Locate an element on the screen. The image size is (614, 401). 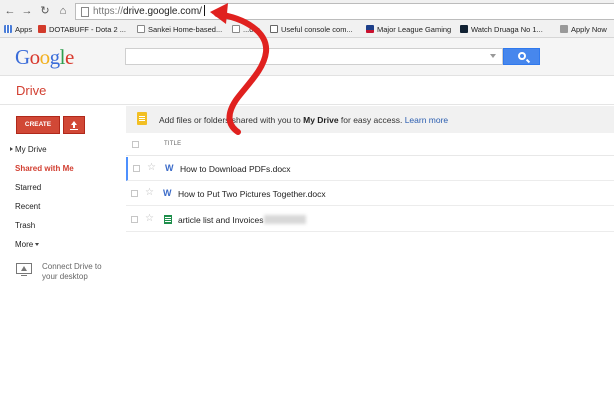
apple-icon is located at coordinates (564, 29).